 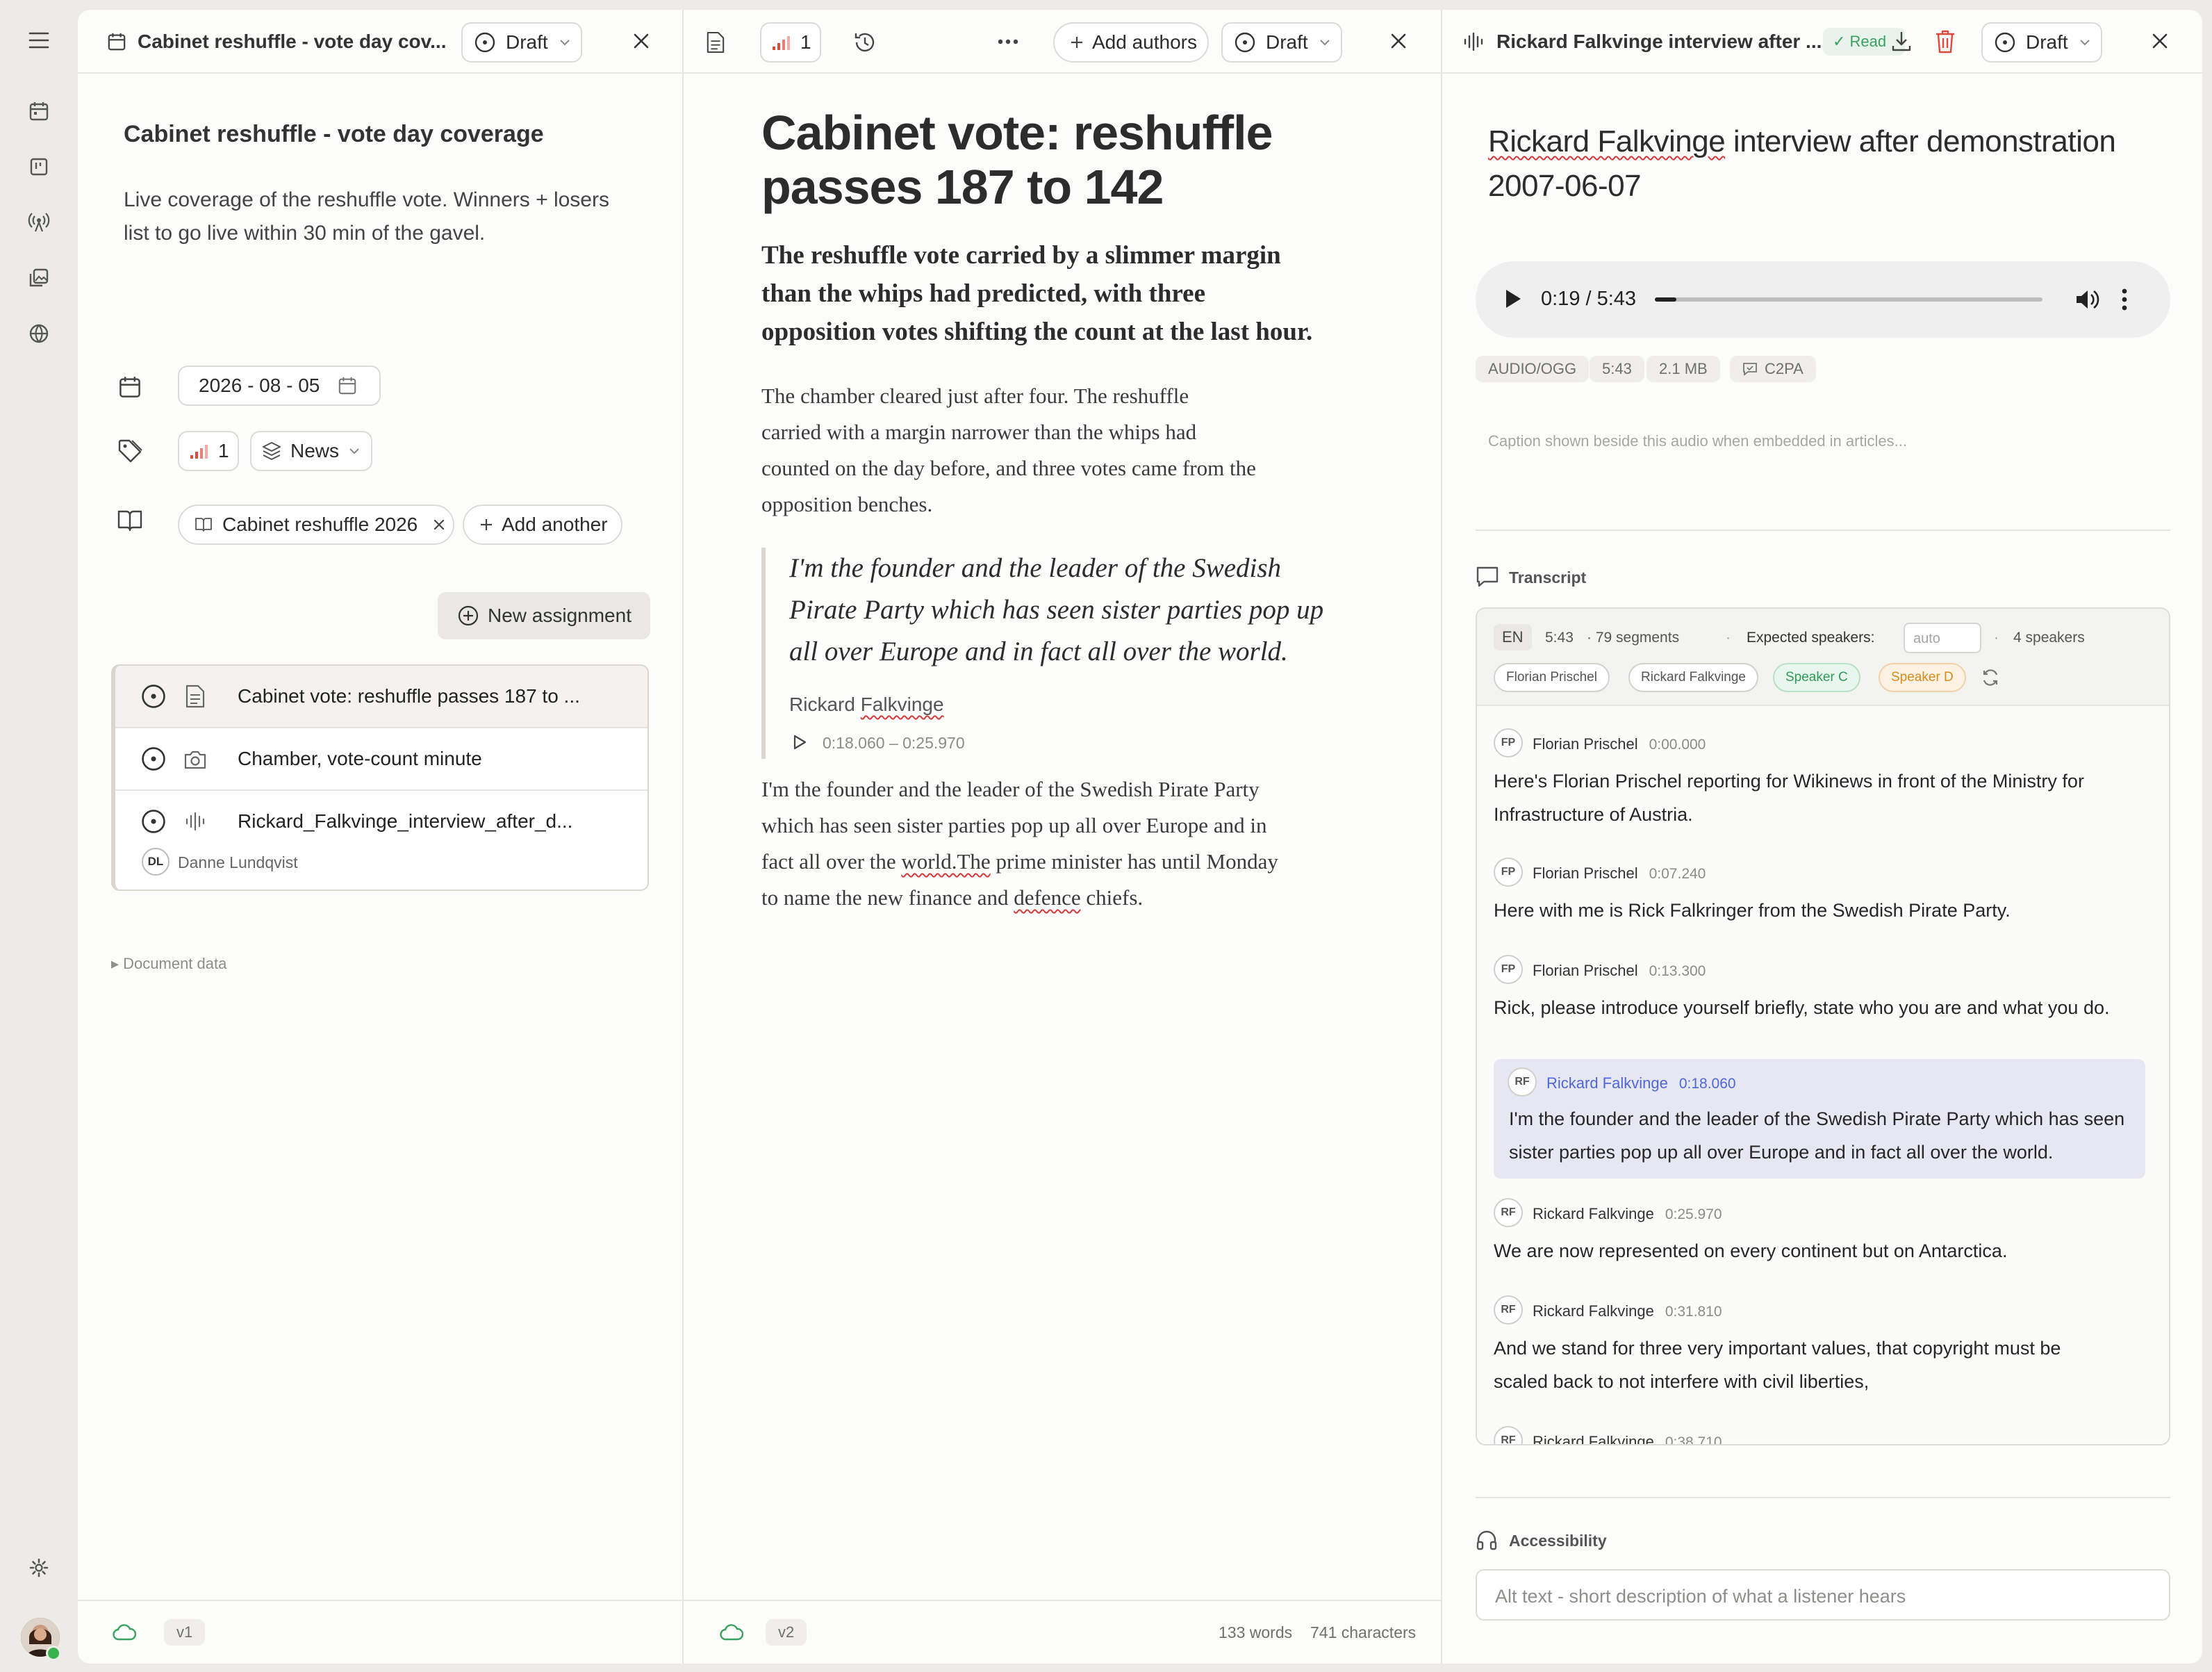 I want to click on planning-board-icon, so click(x=39, y=167).